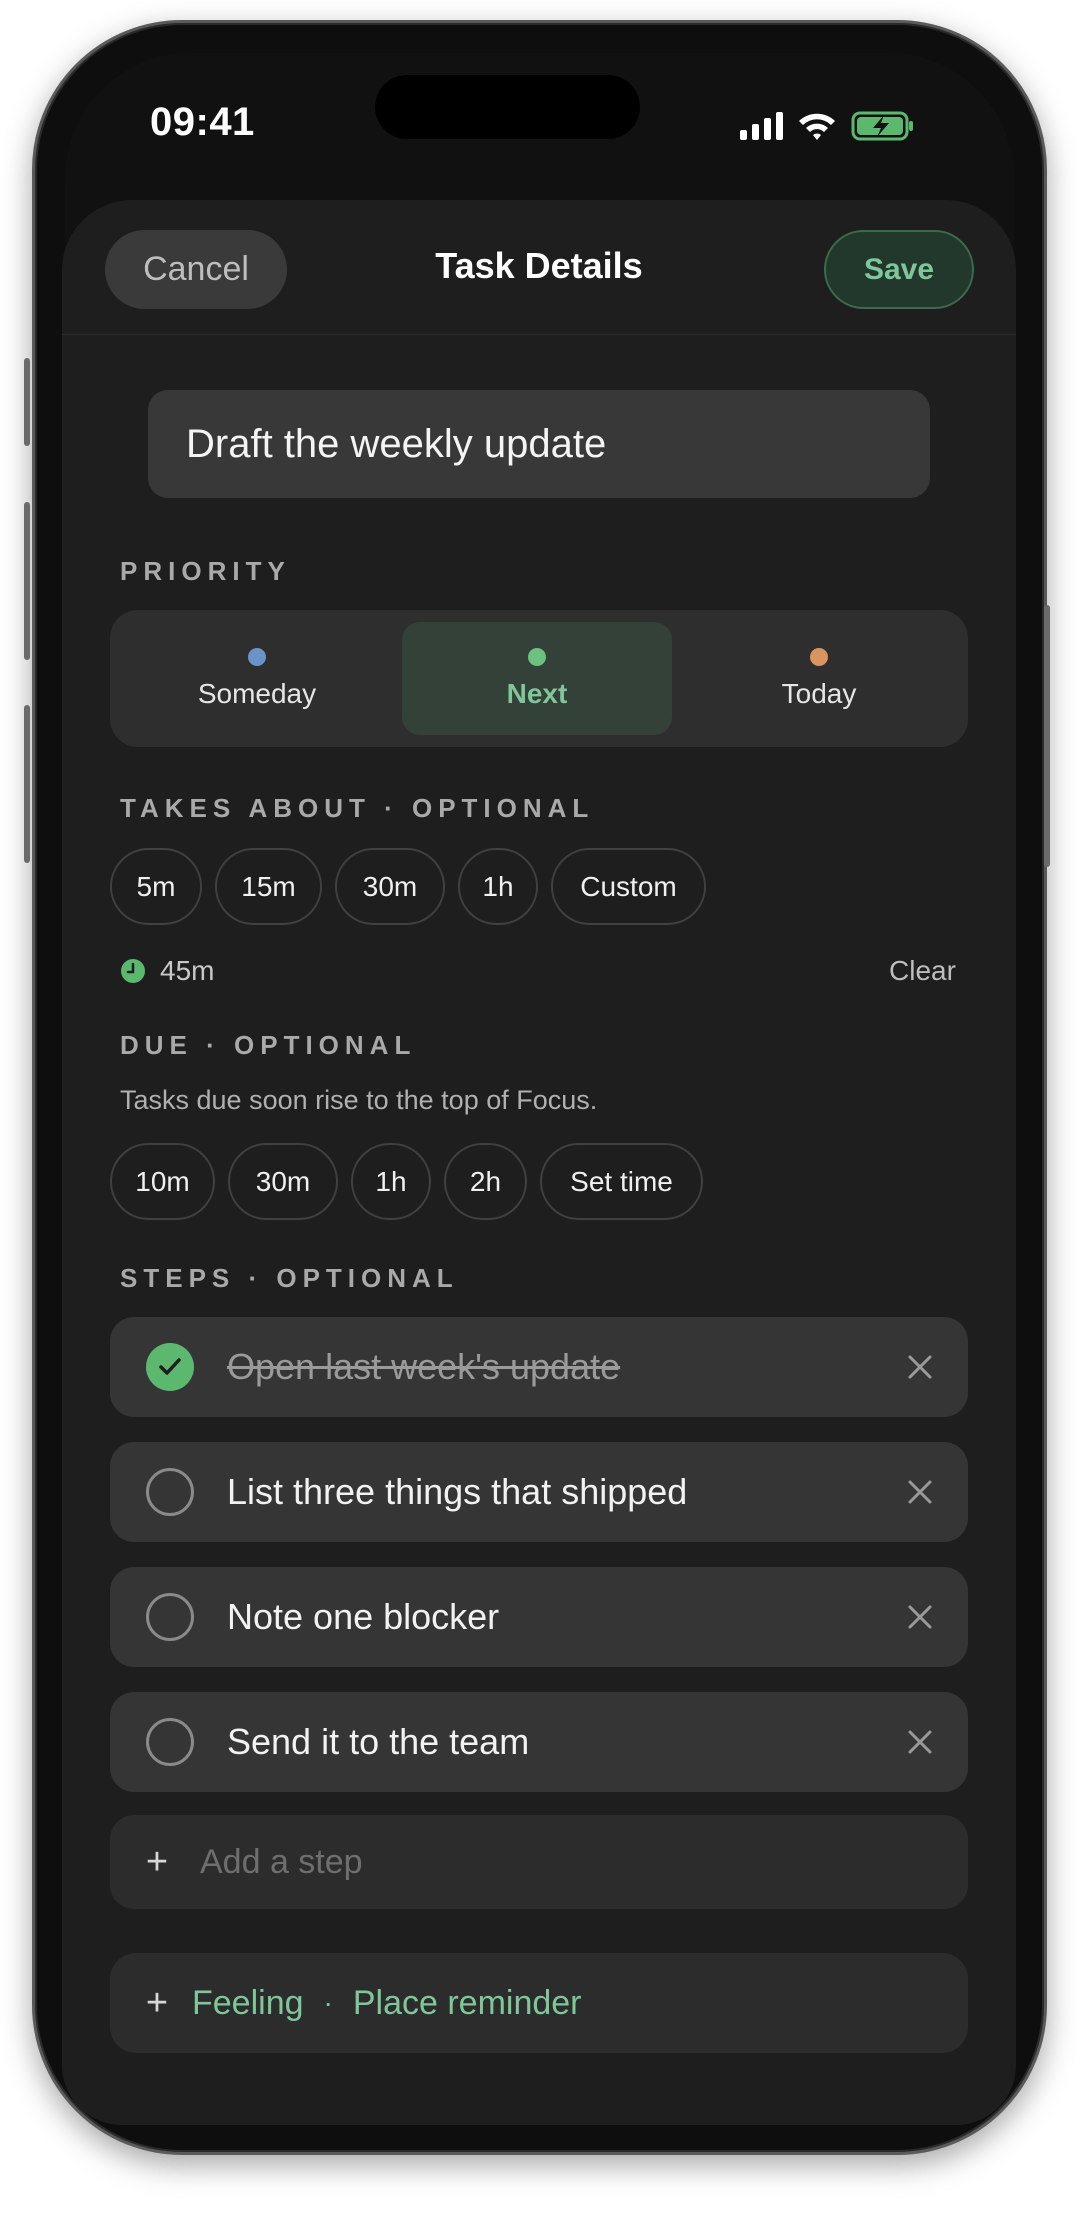 Image resolution: width=1080 pixels, height=2230 pixels. I want to click on status-time: 09:41, so click(202, 122).